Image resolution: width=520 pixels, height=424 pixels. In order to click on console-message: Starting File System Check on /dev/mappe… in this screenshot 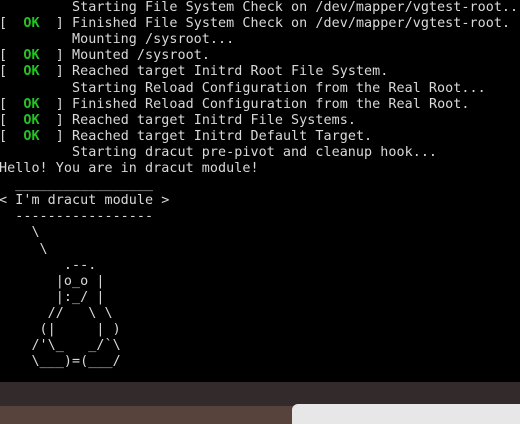, I will do `click(260, 7)`.